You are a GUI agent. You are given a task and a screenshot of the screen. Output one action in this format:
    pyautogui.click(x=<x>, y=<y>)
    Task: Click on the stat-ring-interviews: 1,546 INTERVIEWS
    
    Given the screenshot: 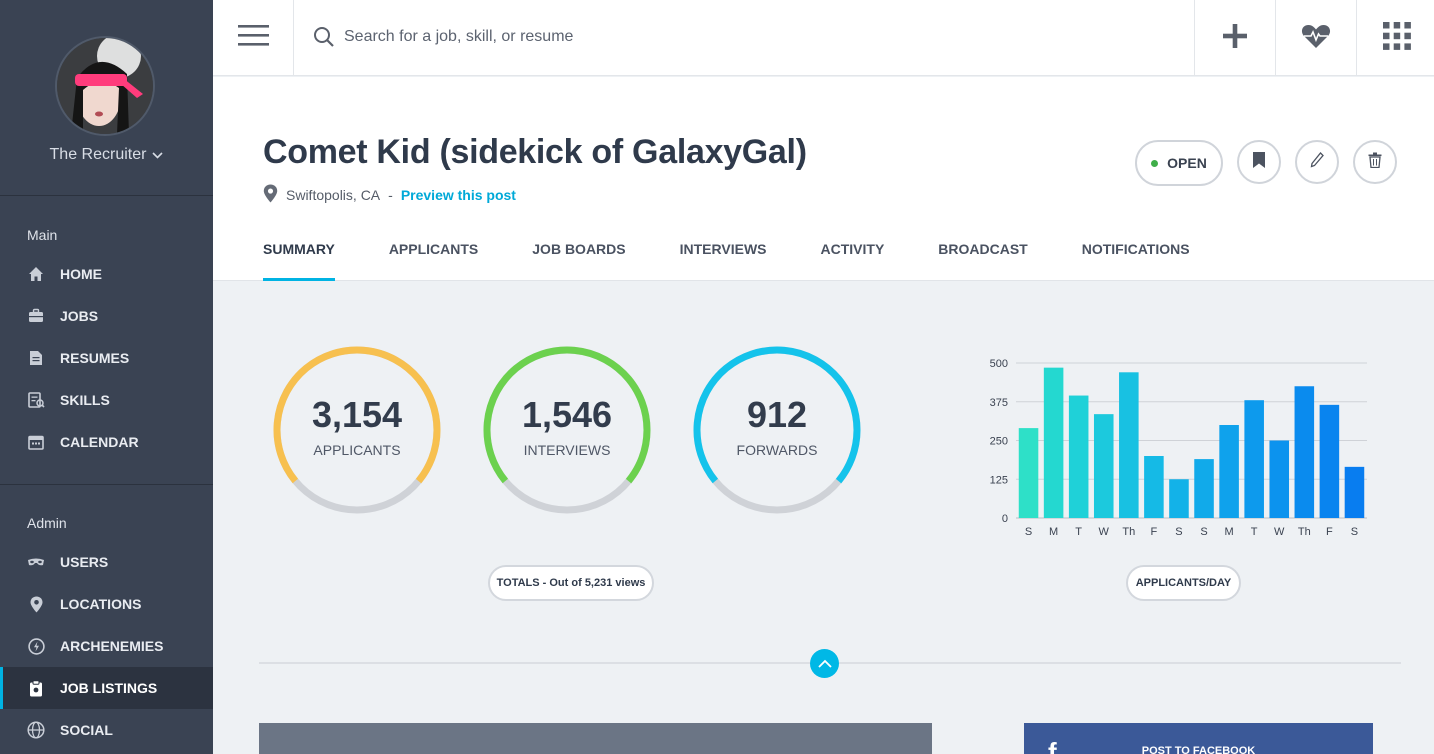 What is the action you would take?
    pyautogui.click(x=567, y=430)
    